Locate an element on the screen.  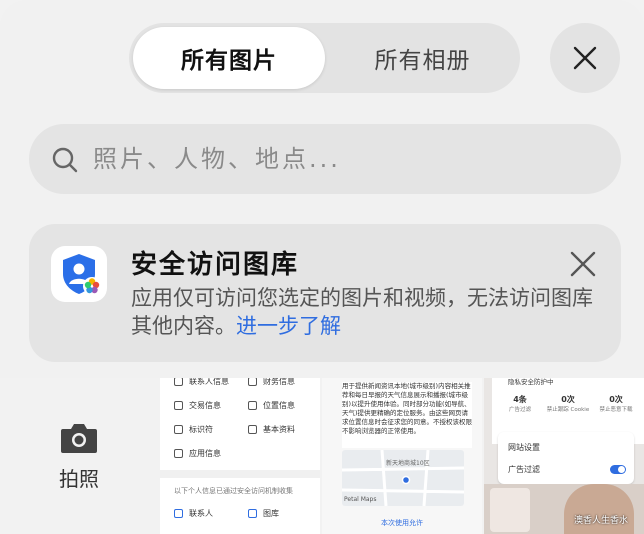
thumb-text: 隐私安全防护中 is located at coordinates (531, 382).